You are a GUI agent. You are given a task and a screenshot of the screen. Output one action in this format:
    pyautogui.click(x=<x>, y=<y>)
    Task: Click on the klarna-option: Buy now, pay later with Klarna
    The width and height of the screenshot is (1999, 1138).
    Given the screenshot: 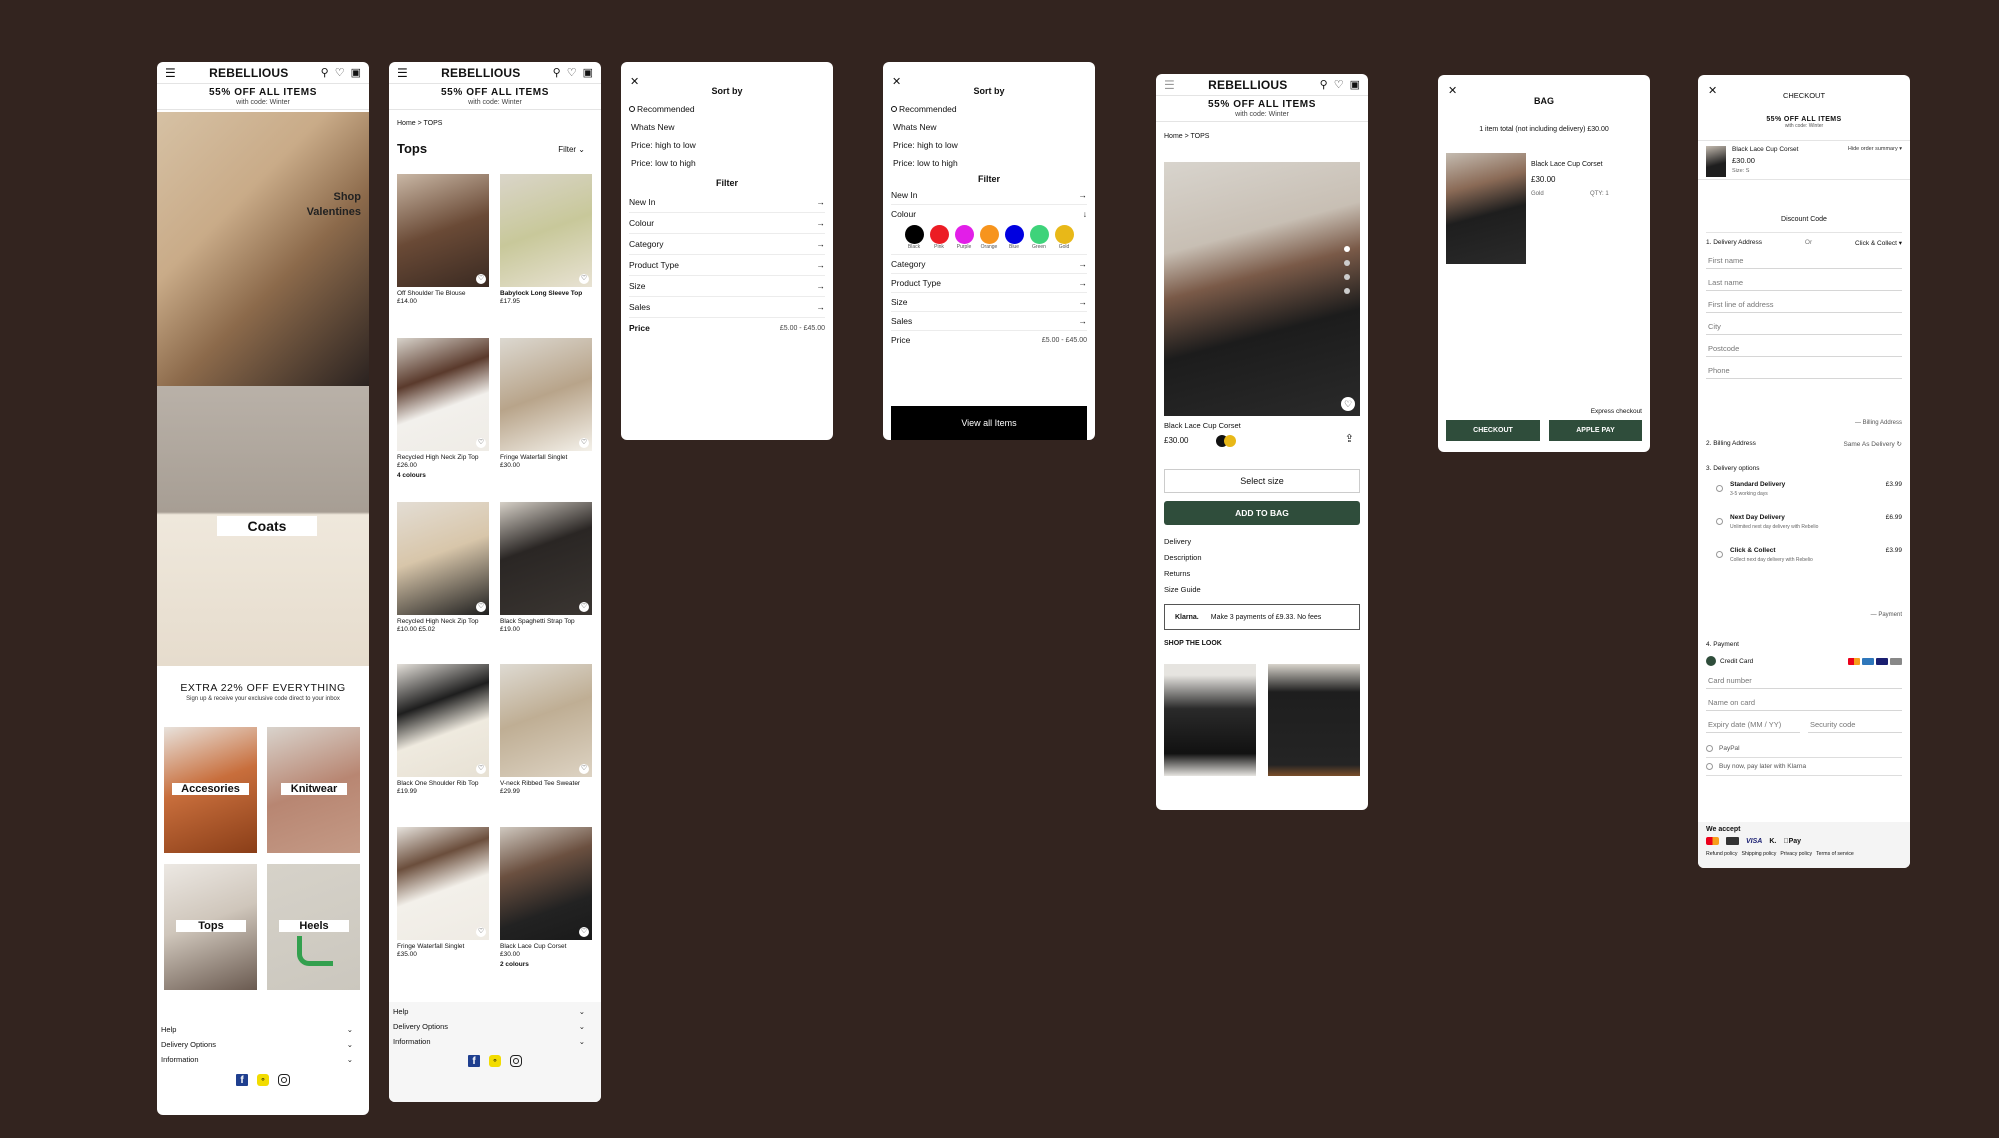 What is the action you would take?
    pyautogui.click(x=1804, y=767)
    